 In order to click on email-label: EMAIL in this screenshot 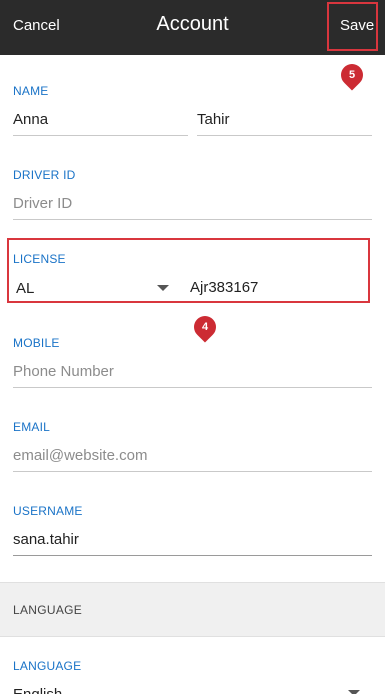, I will do `click(32, 427)`.